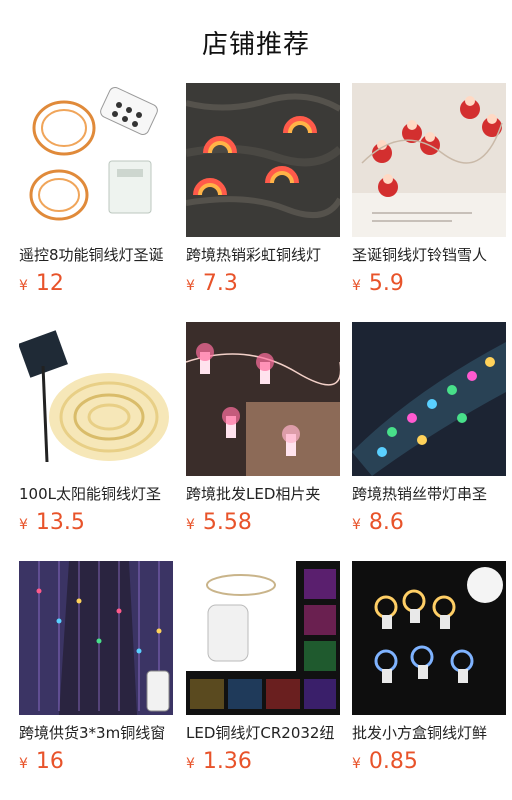 This screenshot has width=512, height=800. Describe the element at coordinates (429, 523) in the screenshot. I see `product-price: ¥ 8.6` at that location.